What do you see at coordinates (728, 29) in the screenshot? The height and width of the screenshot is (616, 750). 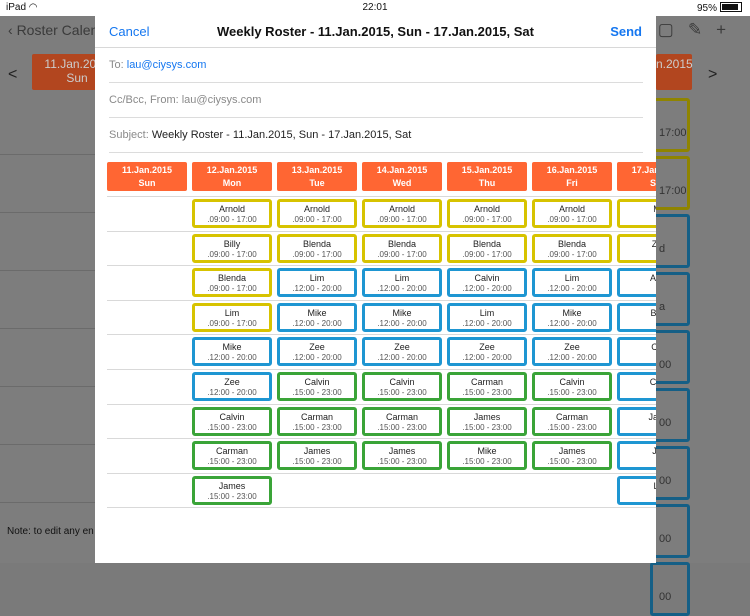 I see `add-icon: +` at bounding box center [728, 29].